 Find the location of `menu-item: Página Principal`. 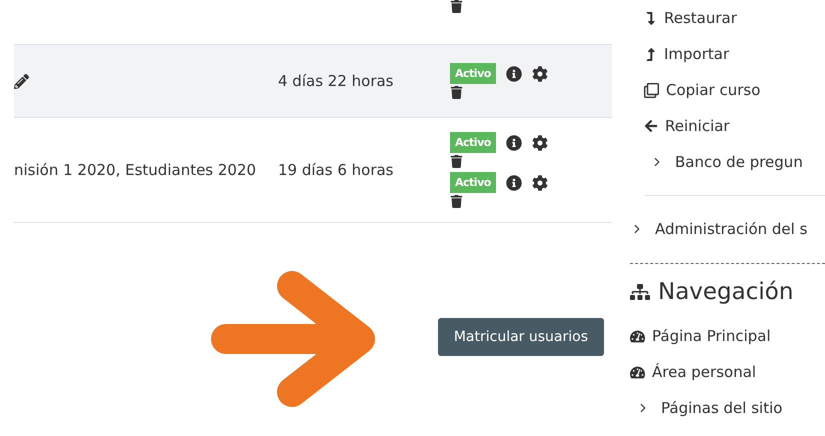

menu-item: Página Principal is located at coordinates (727, 336).